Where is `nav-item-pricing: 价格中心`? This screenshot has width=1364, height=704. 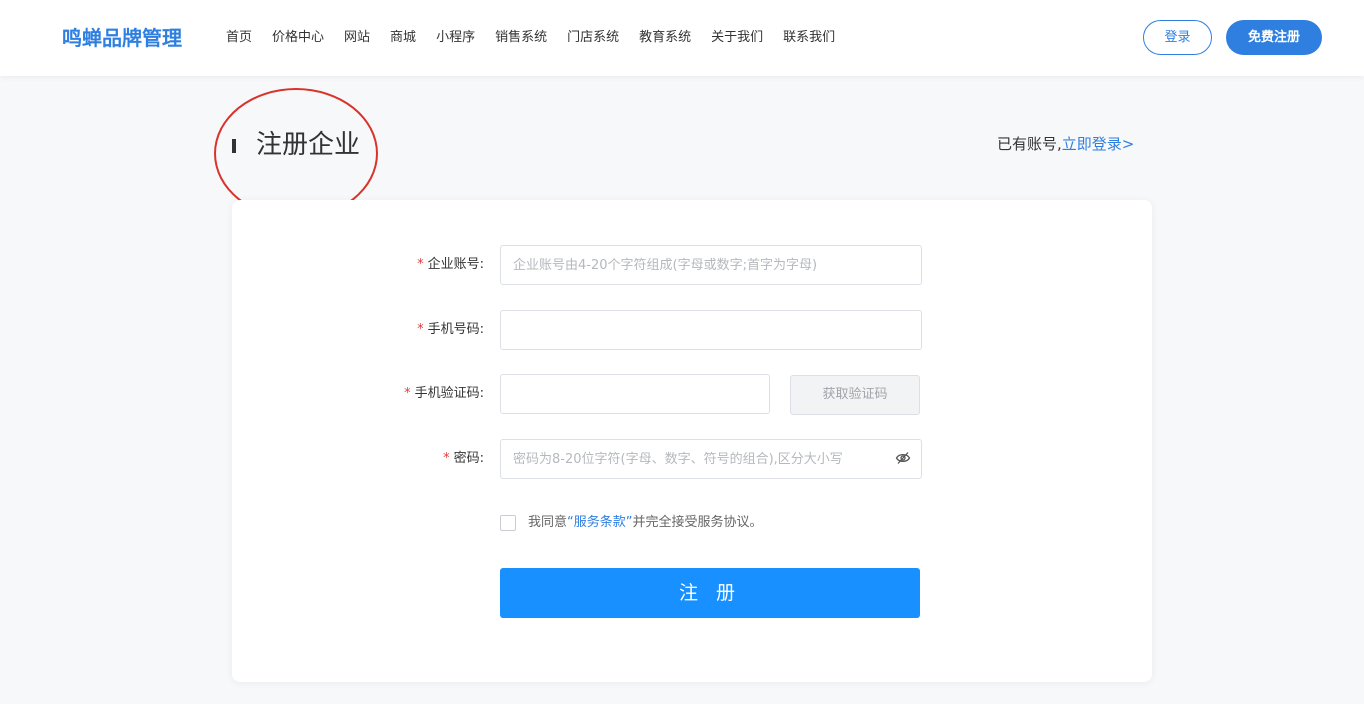
nav-item-pricing: 价格中心 is located at coordinates (298, 38).